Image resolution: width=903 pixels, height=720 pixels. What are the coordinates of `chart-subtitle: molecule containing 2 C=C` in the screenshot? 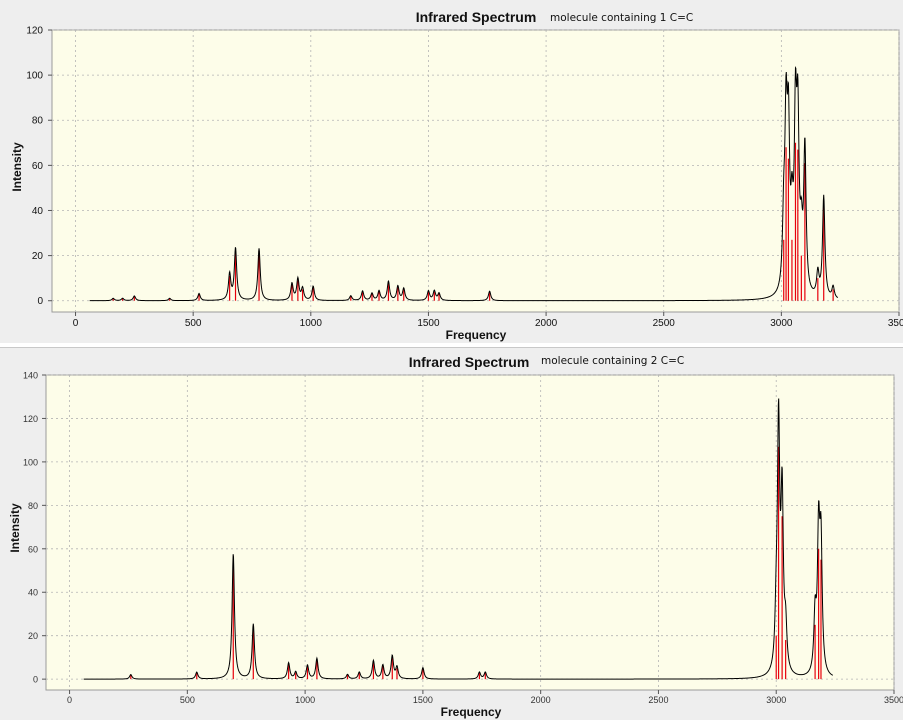 It's located at (612, 361).